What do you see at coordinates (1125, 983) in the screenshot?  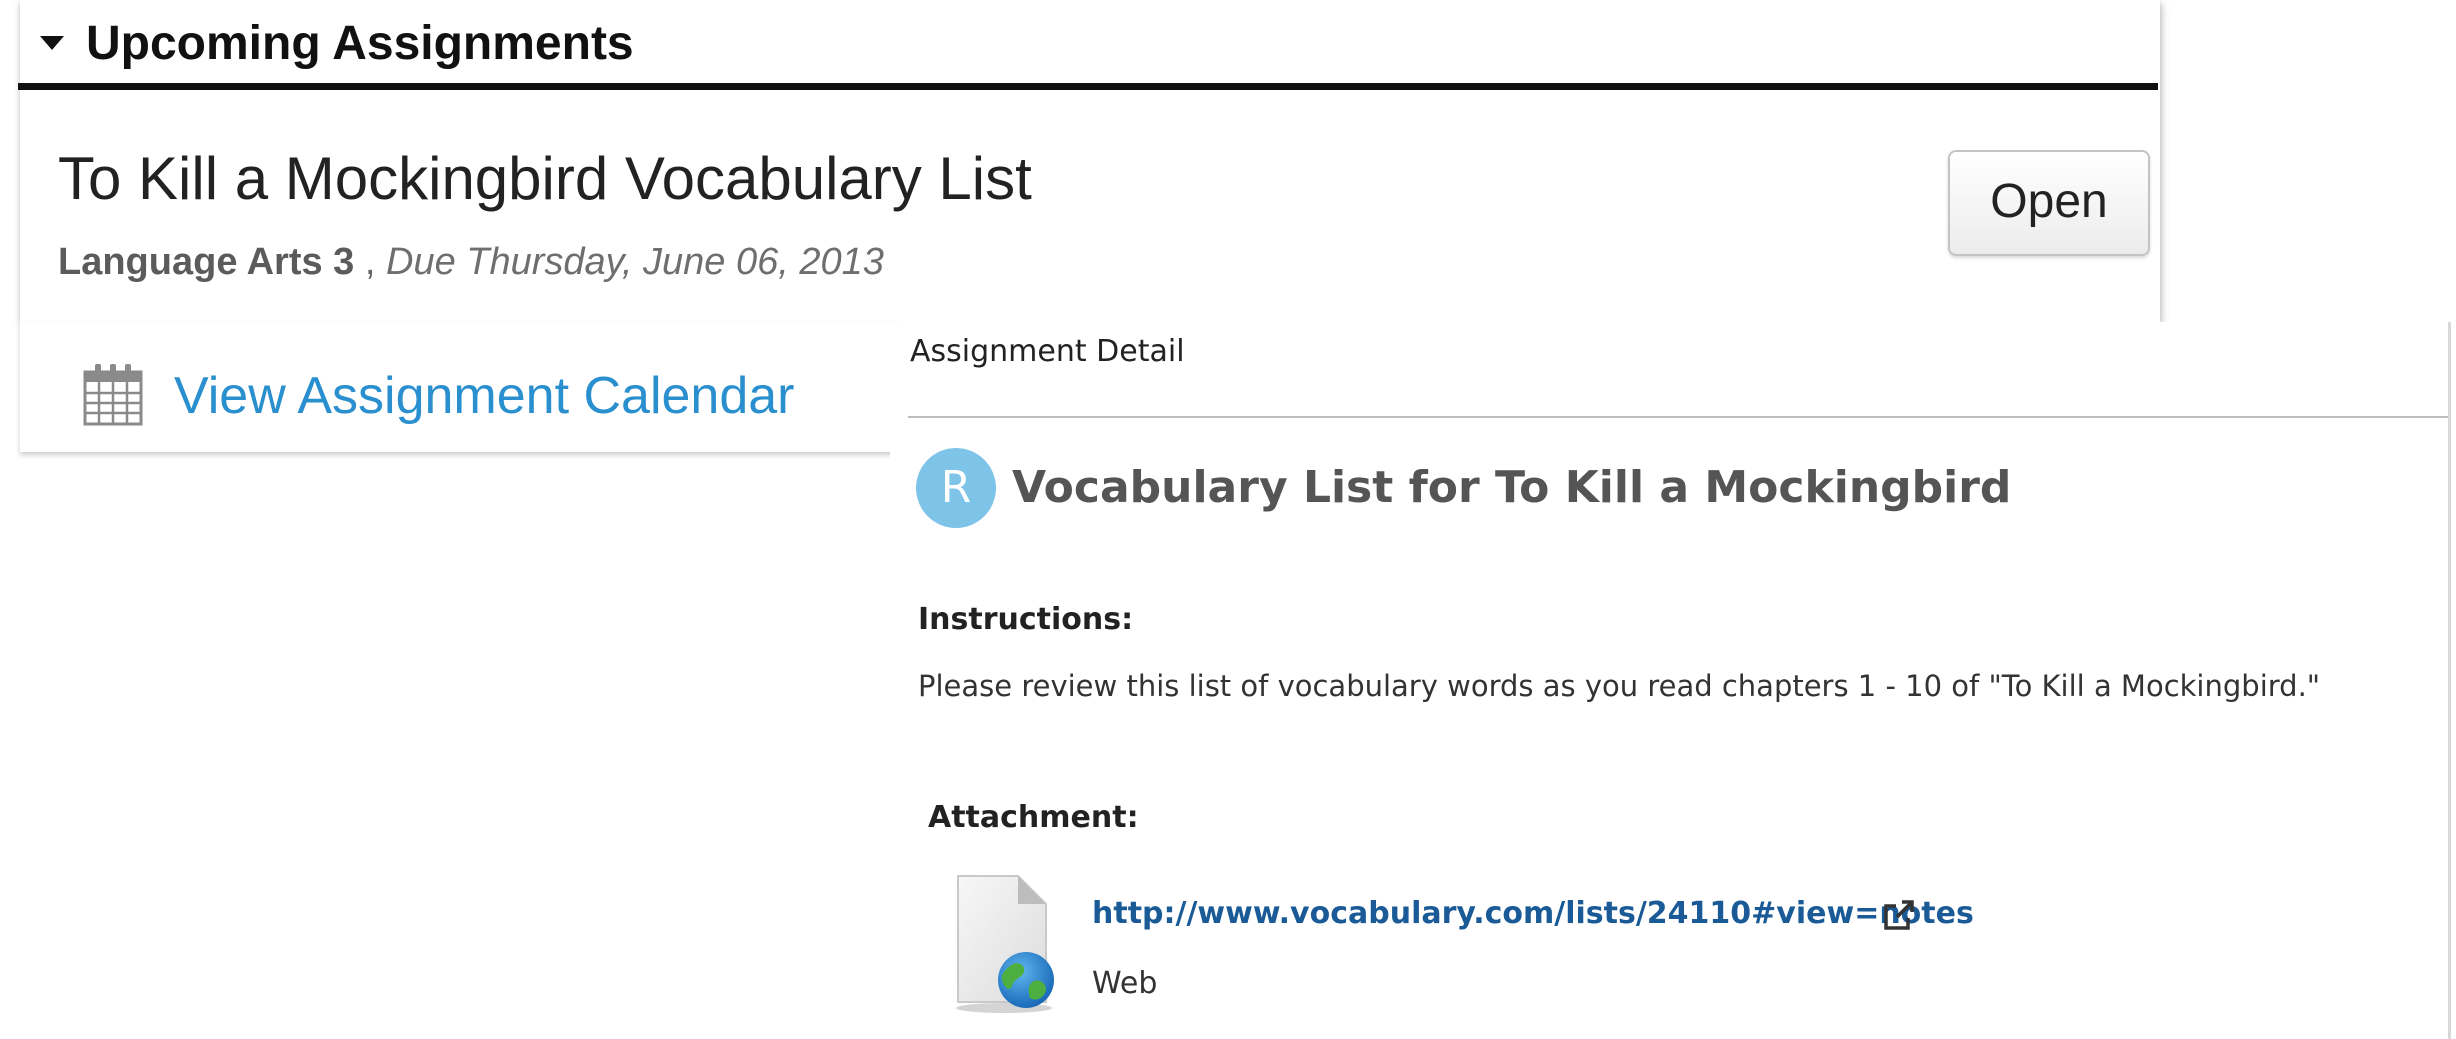 I see `attachment-type: Web` at bounding box center [1125, 983].